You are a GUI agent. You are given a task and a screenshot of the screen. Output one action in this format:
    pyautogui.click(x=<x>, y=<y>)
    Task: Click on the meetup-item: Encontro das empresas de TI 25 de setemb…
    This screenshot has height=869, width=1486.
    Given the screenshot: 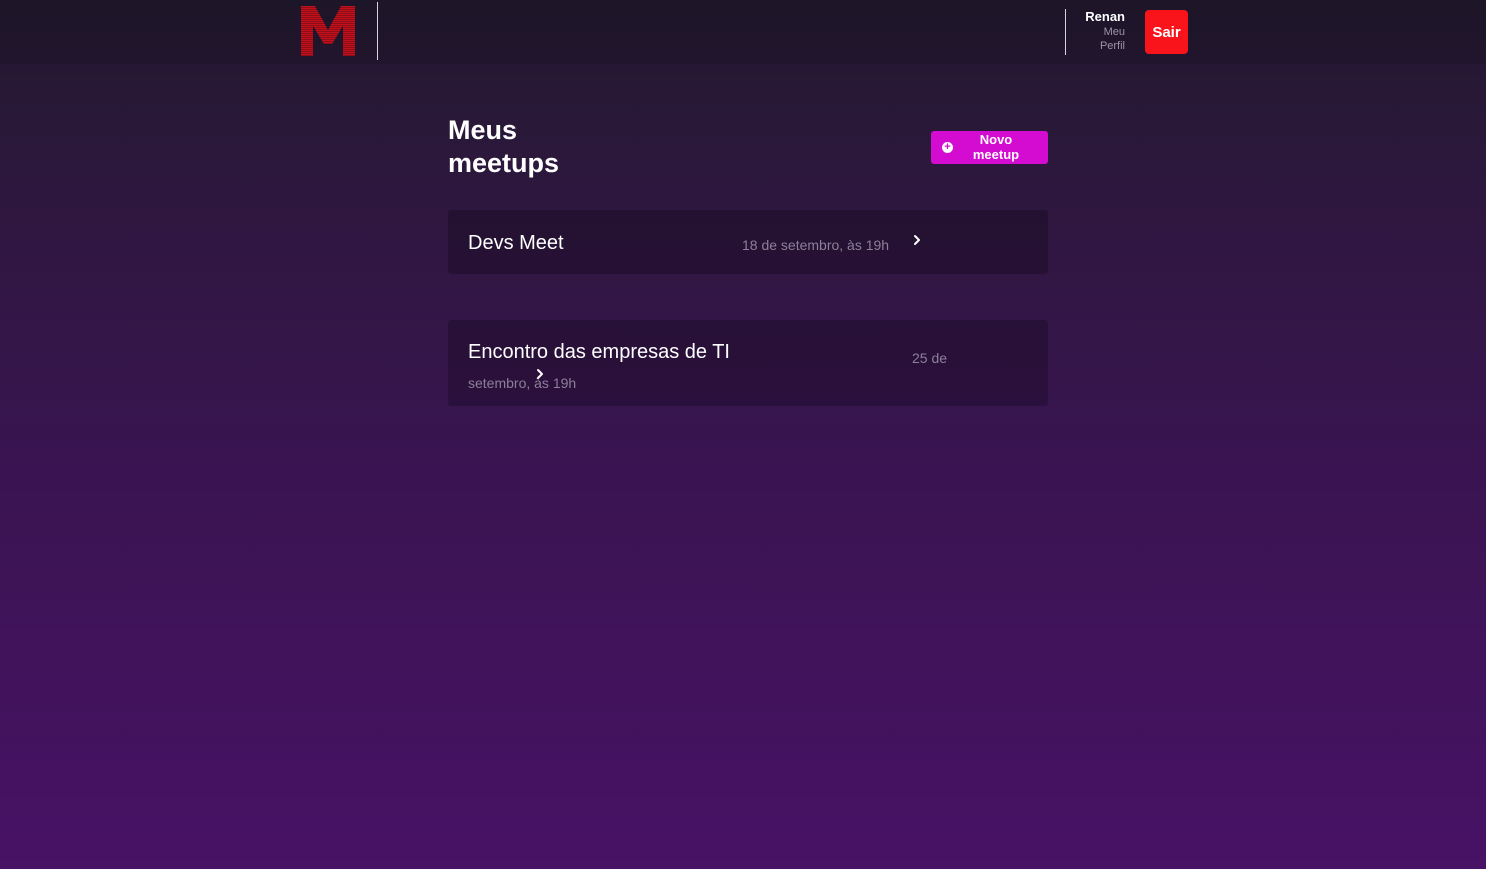 What is the action you would take?
    pyautogui.click(x=748, y=363)
    